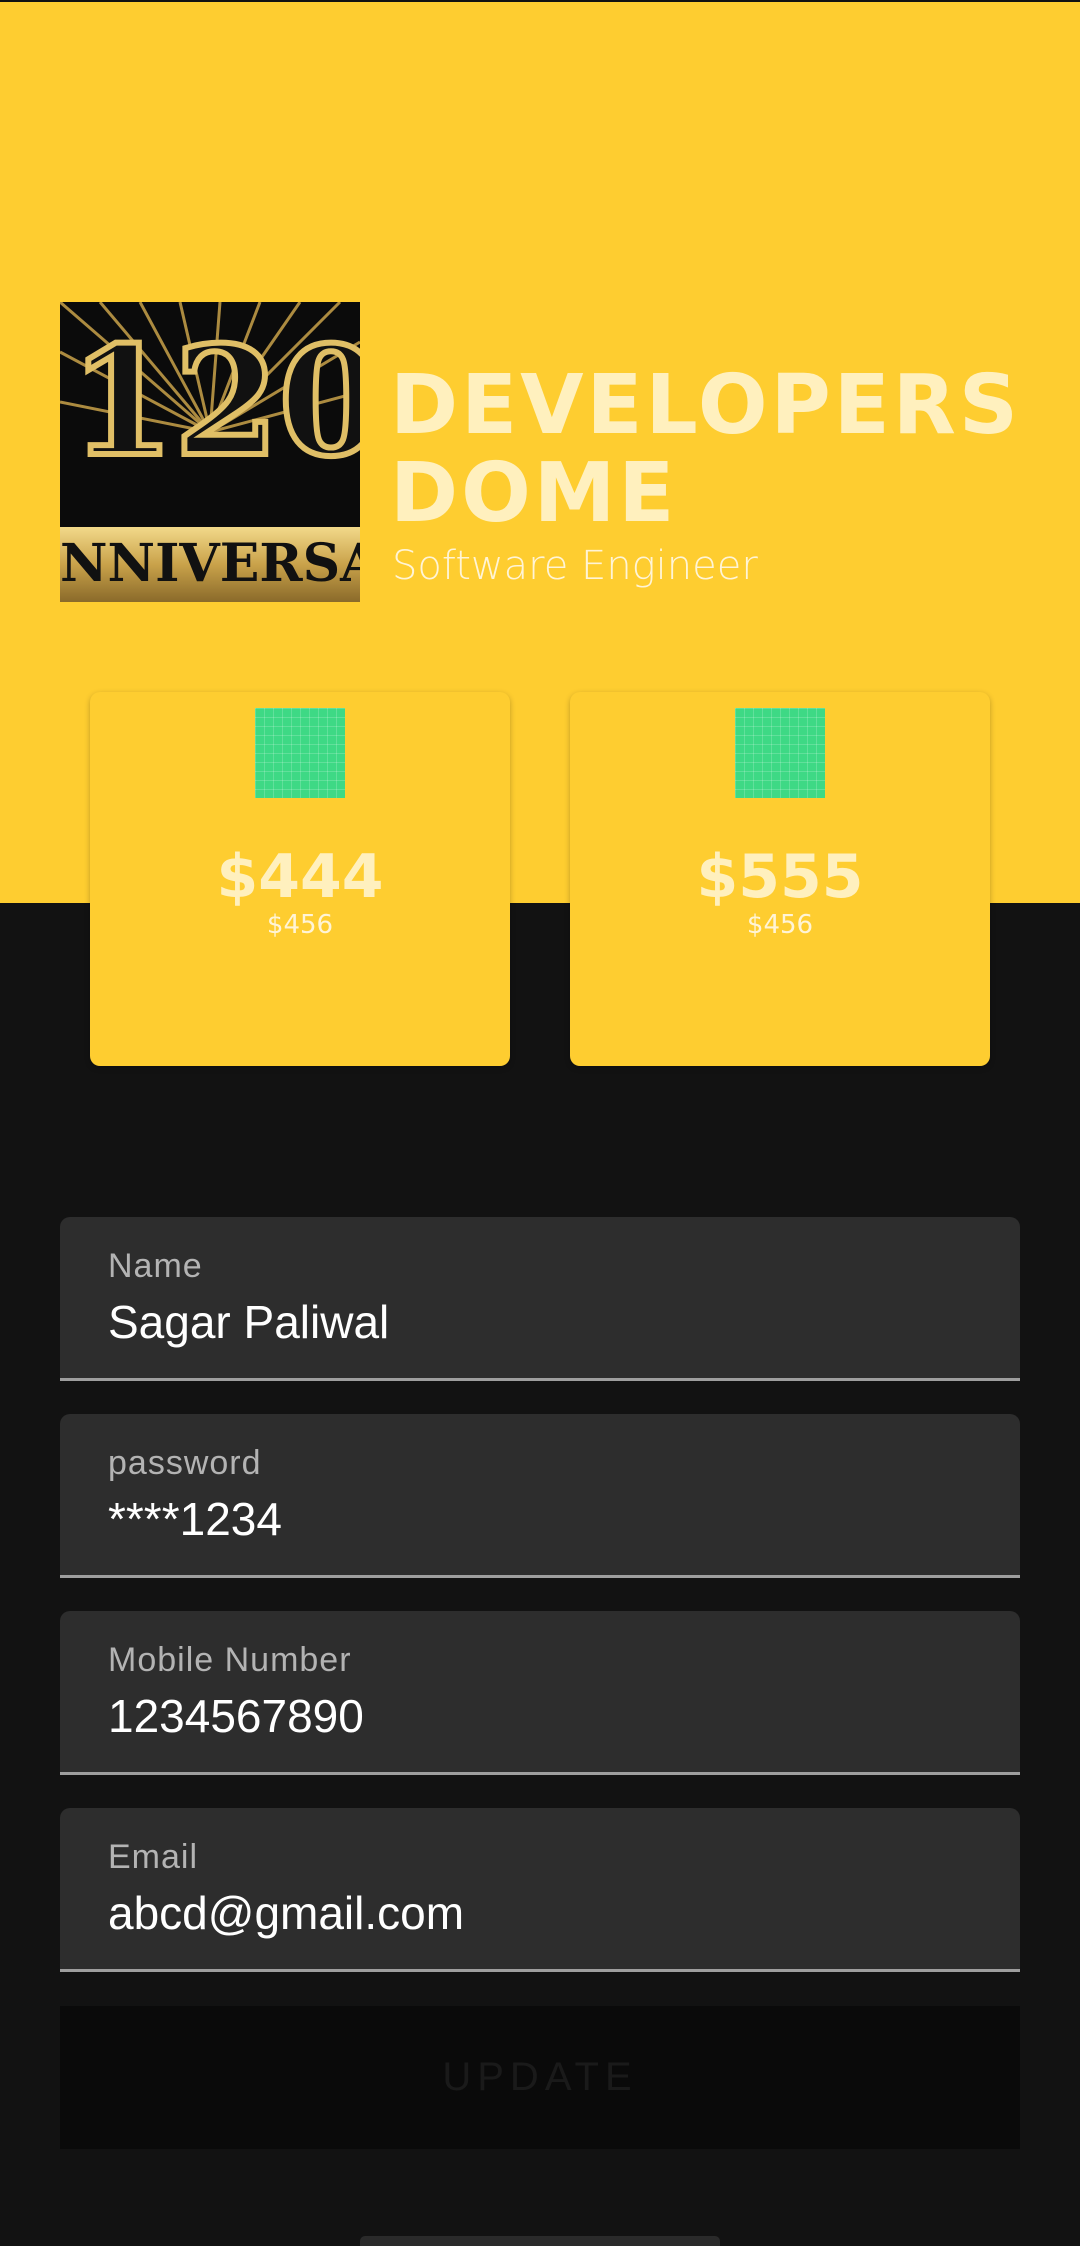  I want to click on name-field: Name Sagar Paliwal, so click(540, 1299).